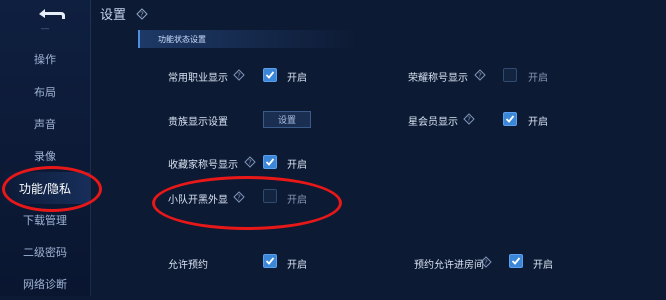  Describe the element at coordinates (45, 156) in the screenshot. I see `sidebar-item-recording: 录像` at that location.